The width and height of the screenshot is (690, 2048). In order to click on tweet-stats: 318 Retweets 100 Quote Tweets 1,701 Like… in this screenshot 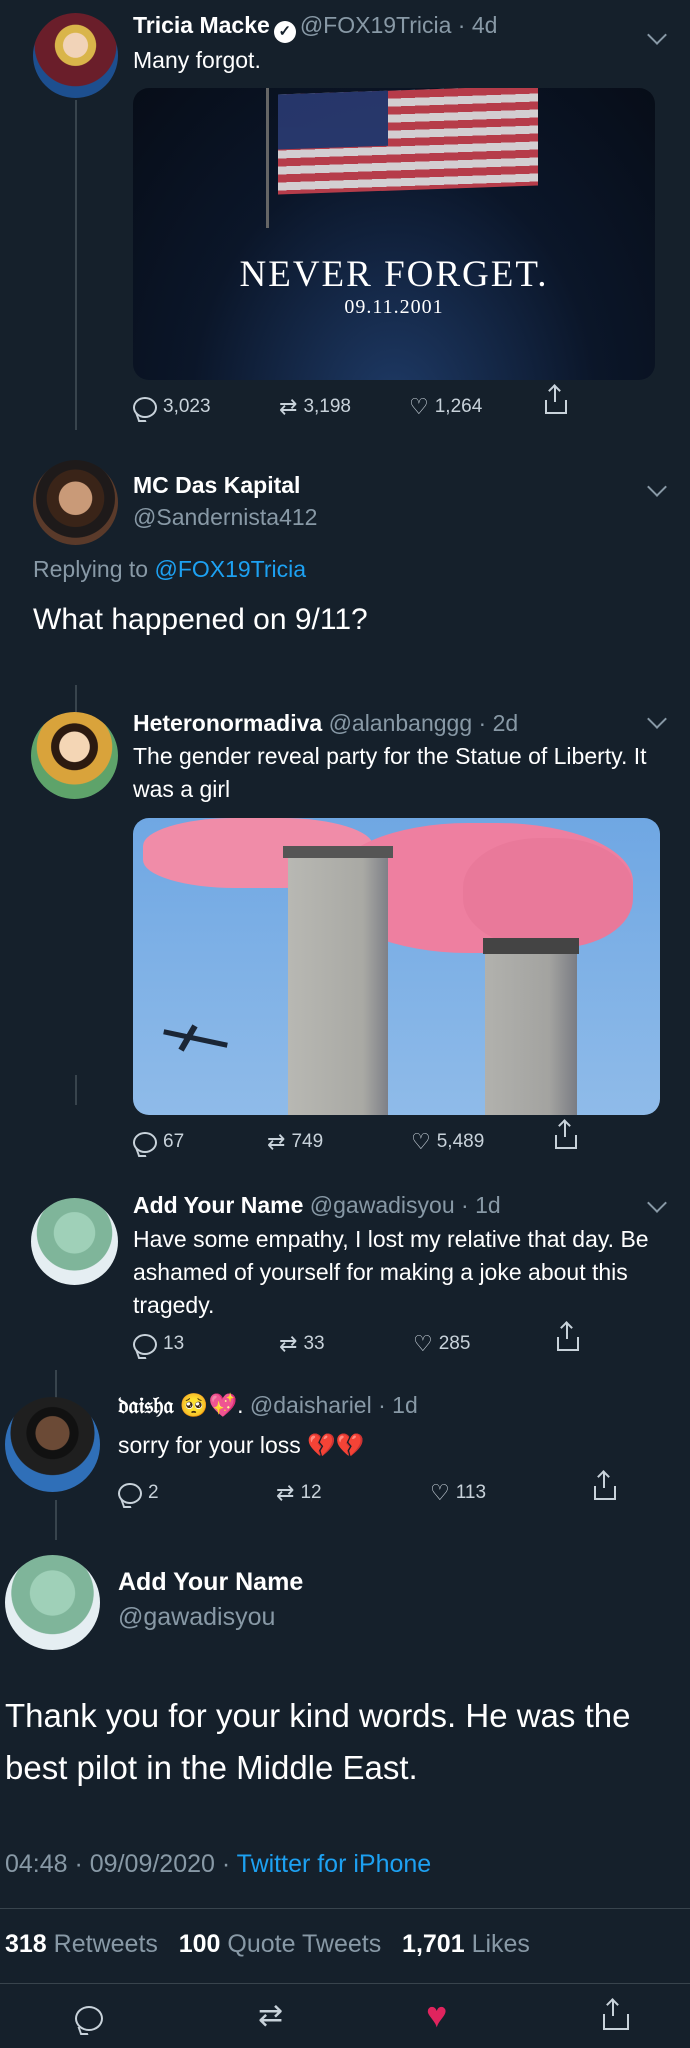, I will do `click(267, 1944)`.